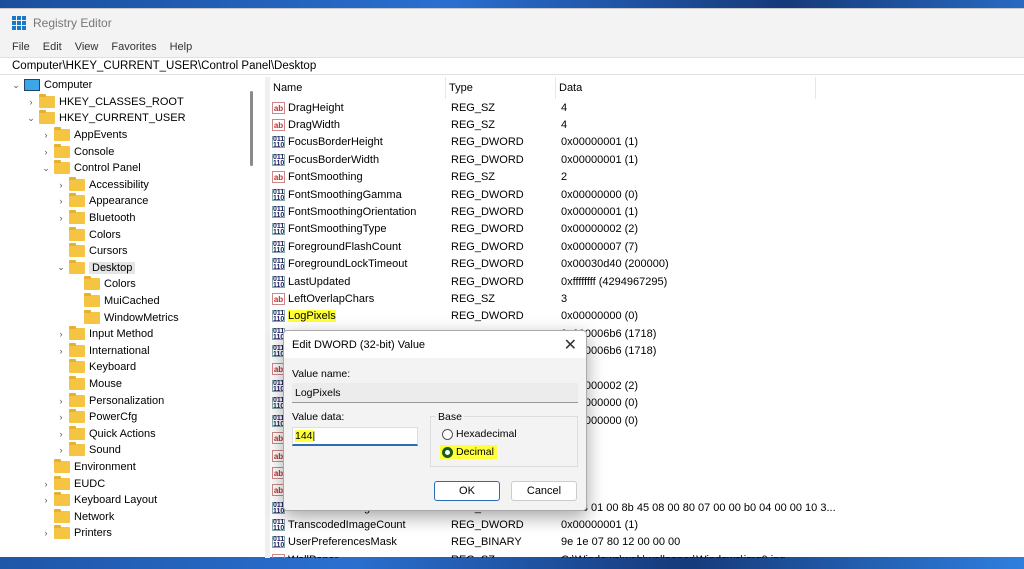 The image size is (1024, 569). What do you see at coordinates (487, 525) in the screenshot?
I see `value-type: REG_DWORD` at bounding box center [487, 525].